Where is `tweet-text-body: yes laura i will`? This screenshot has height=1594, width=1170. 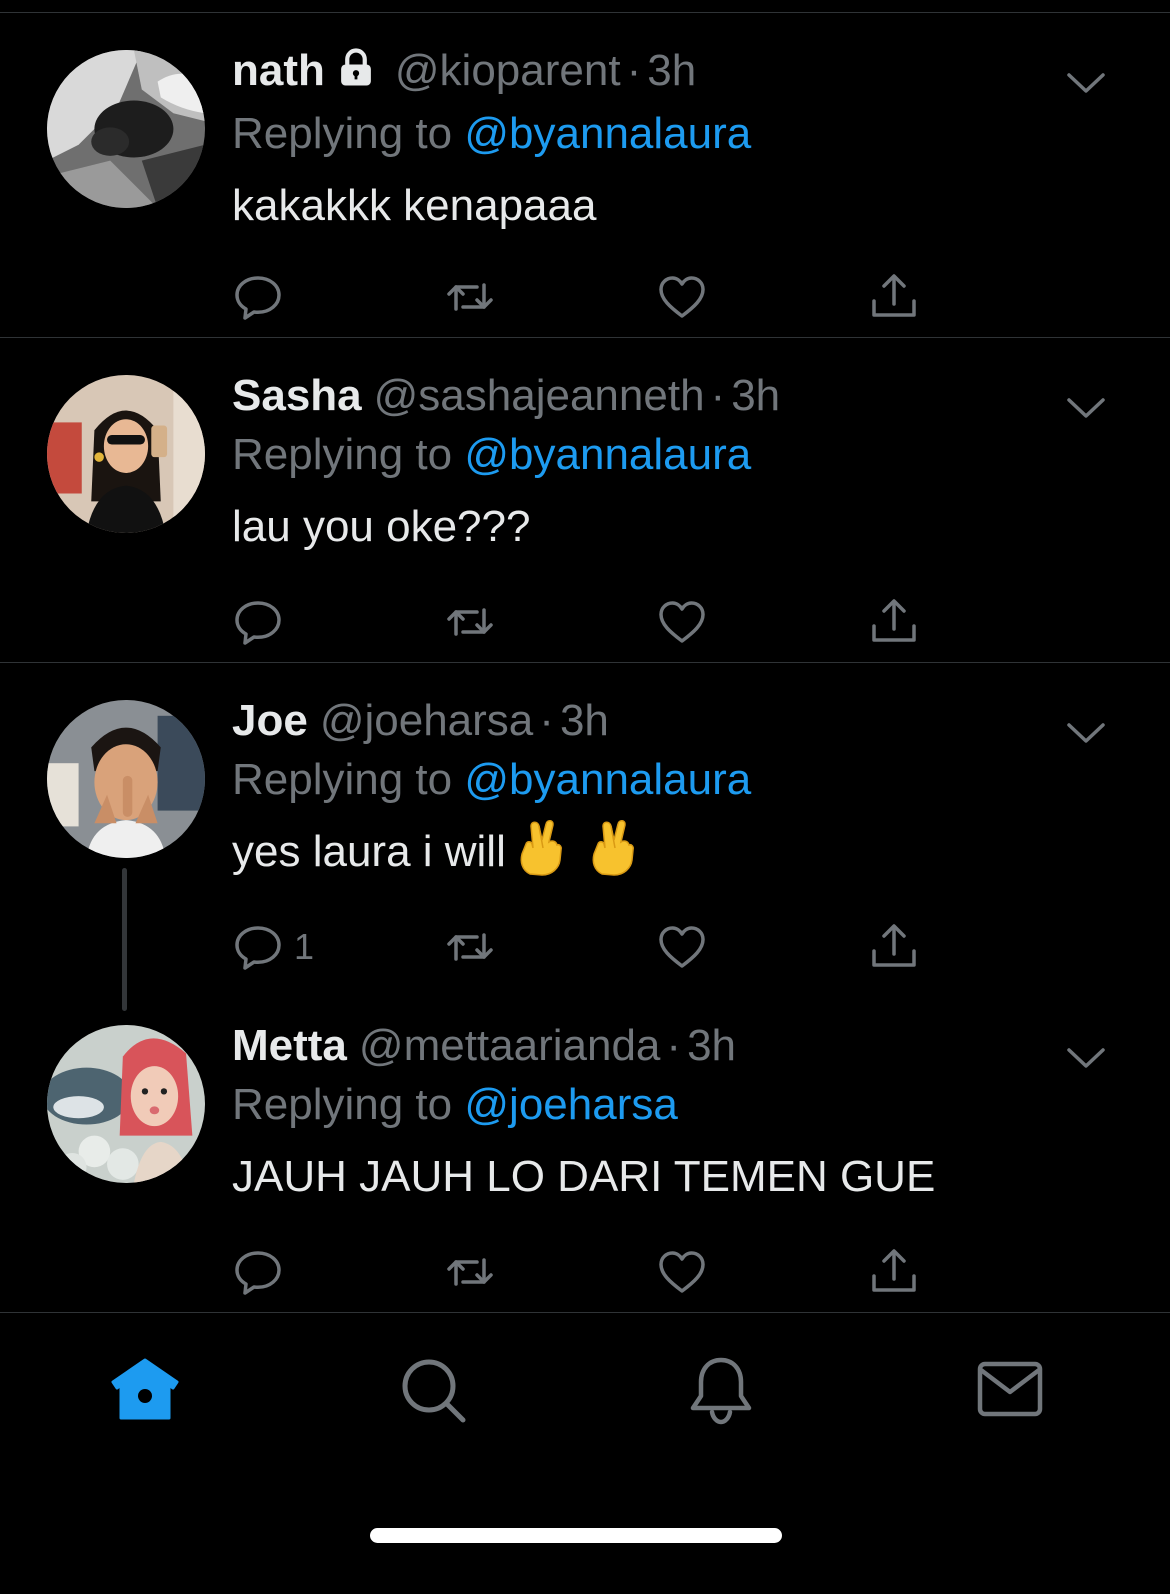
tweet-text-body: yes laura i will is located at coordinates (369, 851).